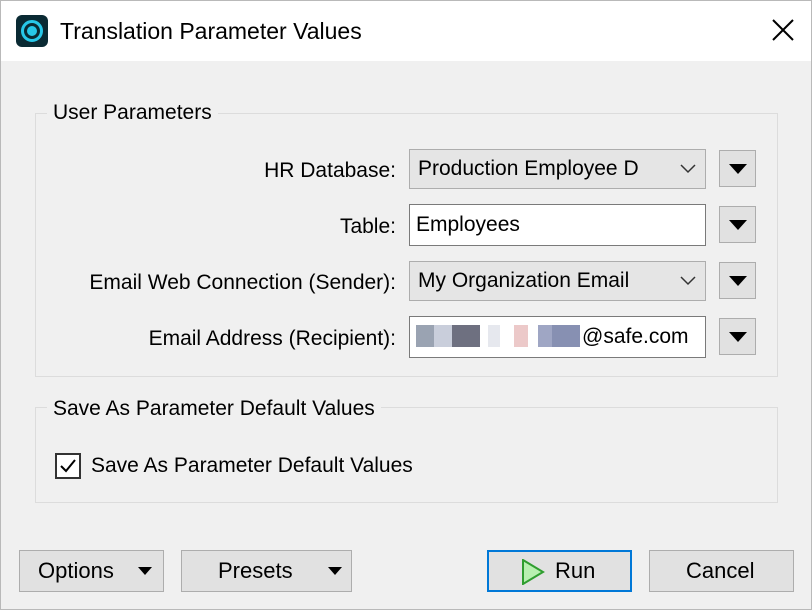 This screenshot has height=610, width=812. I want to click on close-button, so click(782, 30).